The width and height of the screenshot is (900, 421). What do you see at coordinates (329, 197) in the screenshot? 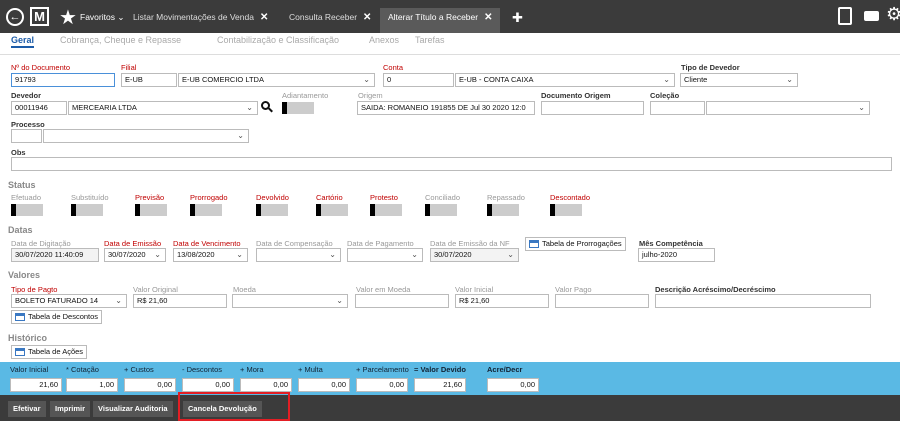
I see `status-flag-label: Cartório` at bounding box center [329, 197].